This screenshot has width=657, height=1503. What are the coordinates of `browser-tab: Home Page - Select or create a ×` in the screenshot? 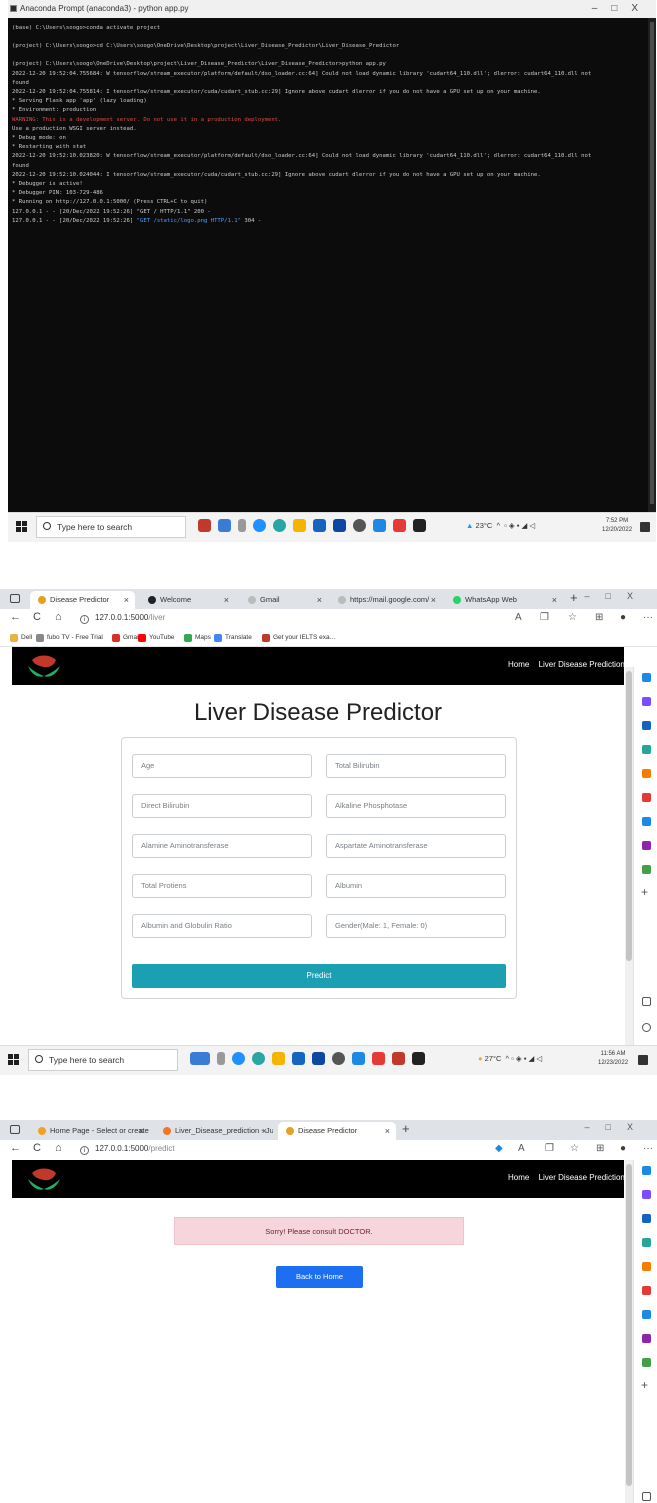 It's located at (90, 1131).